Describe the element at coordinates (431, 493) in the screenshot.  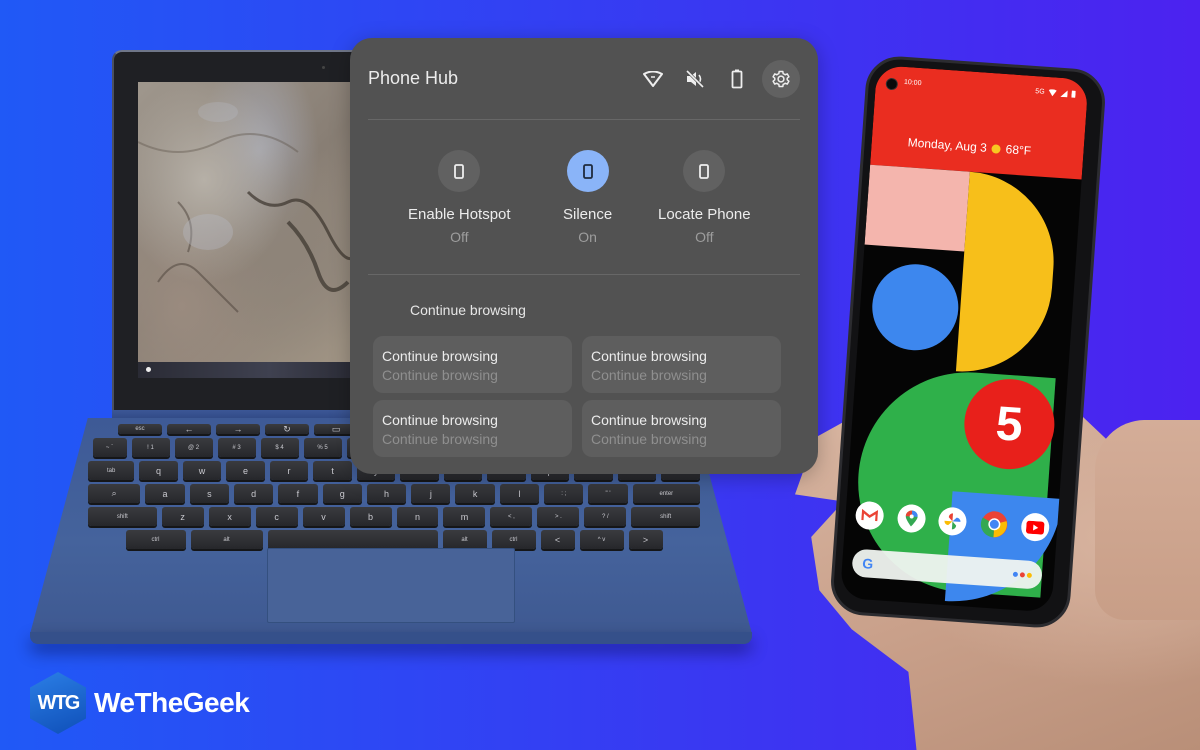
I see `keyboard-key: j` at that location.